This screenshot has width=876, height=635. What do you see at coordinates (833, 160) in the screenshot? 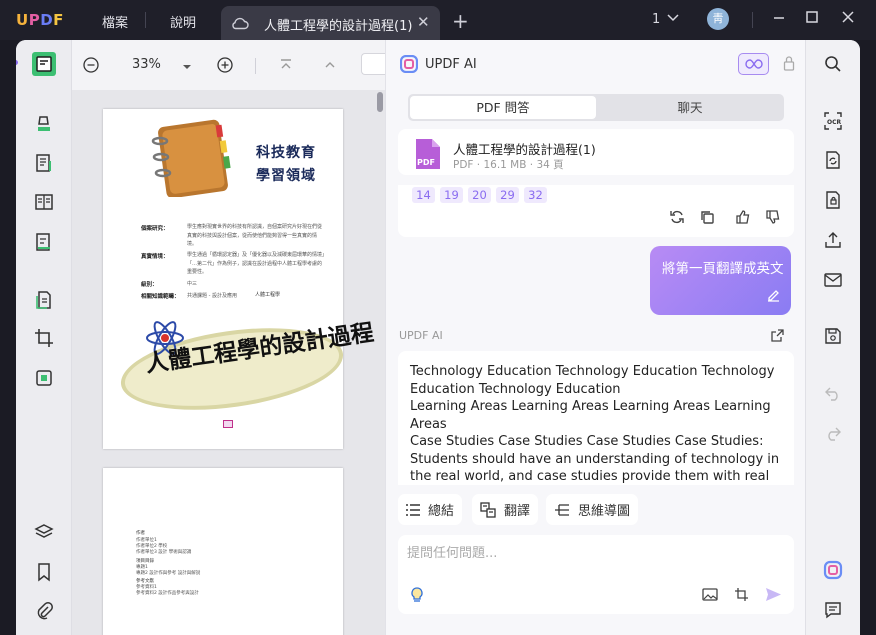
I see `convert-icon` at bounding box center [833, 160].